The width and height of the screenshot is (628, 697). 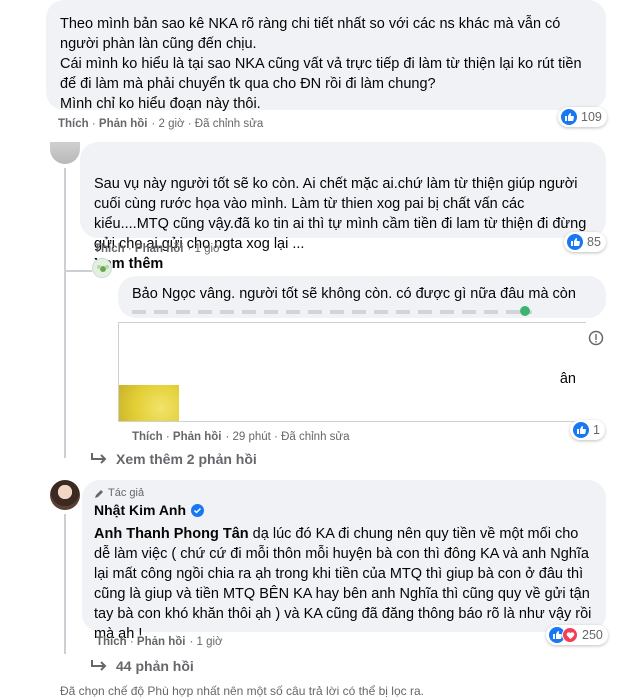 What do you see at coordinates (332, 312) in the screenshot?
I see `obscured-text-line` at bounding box center [332, 312].